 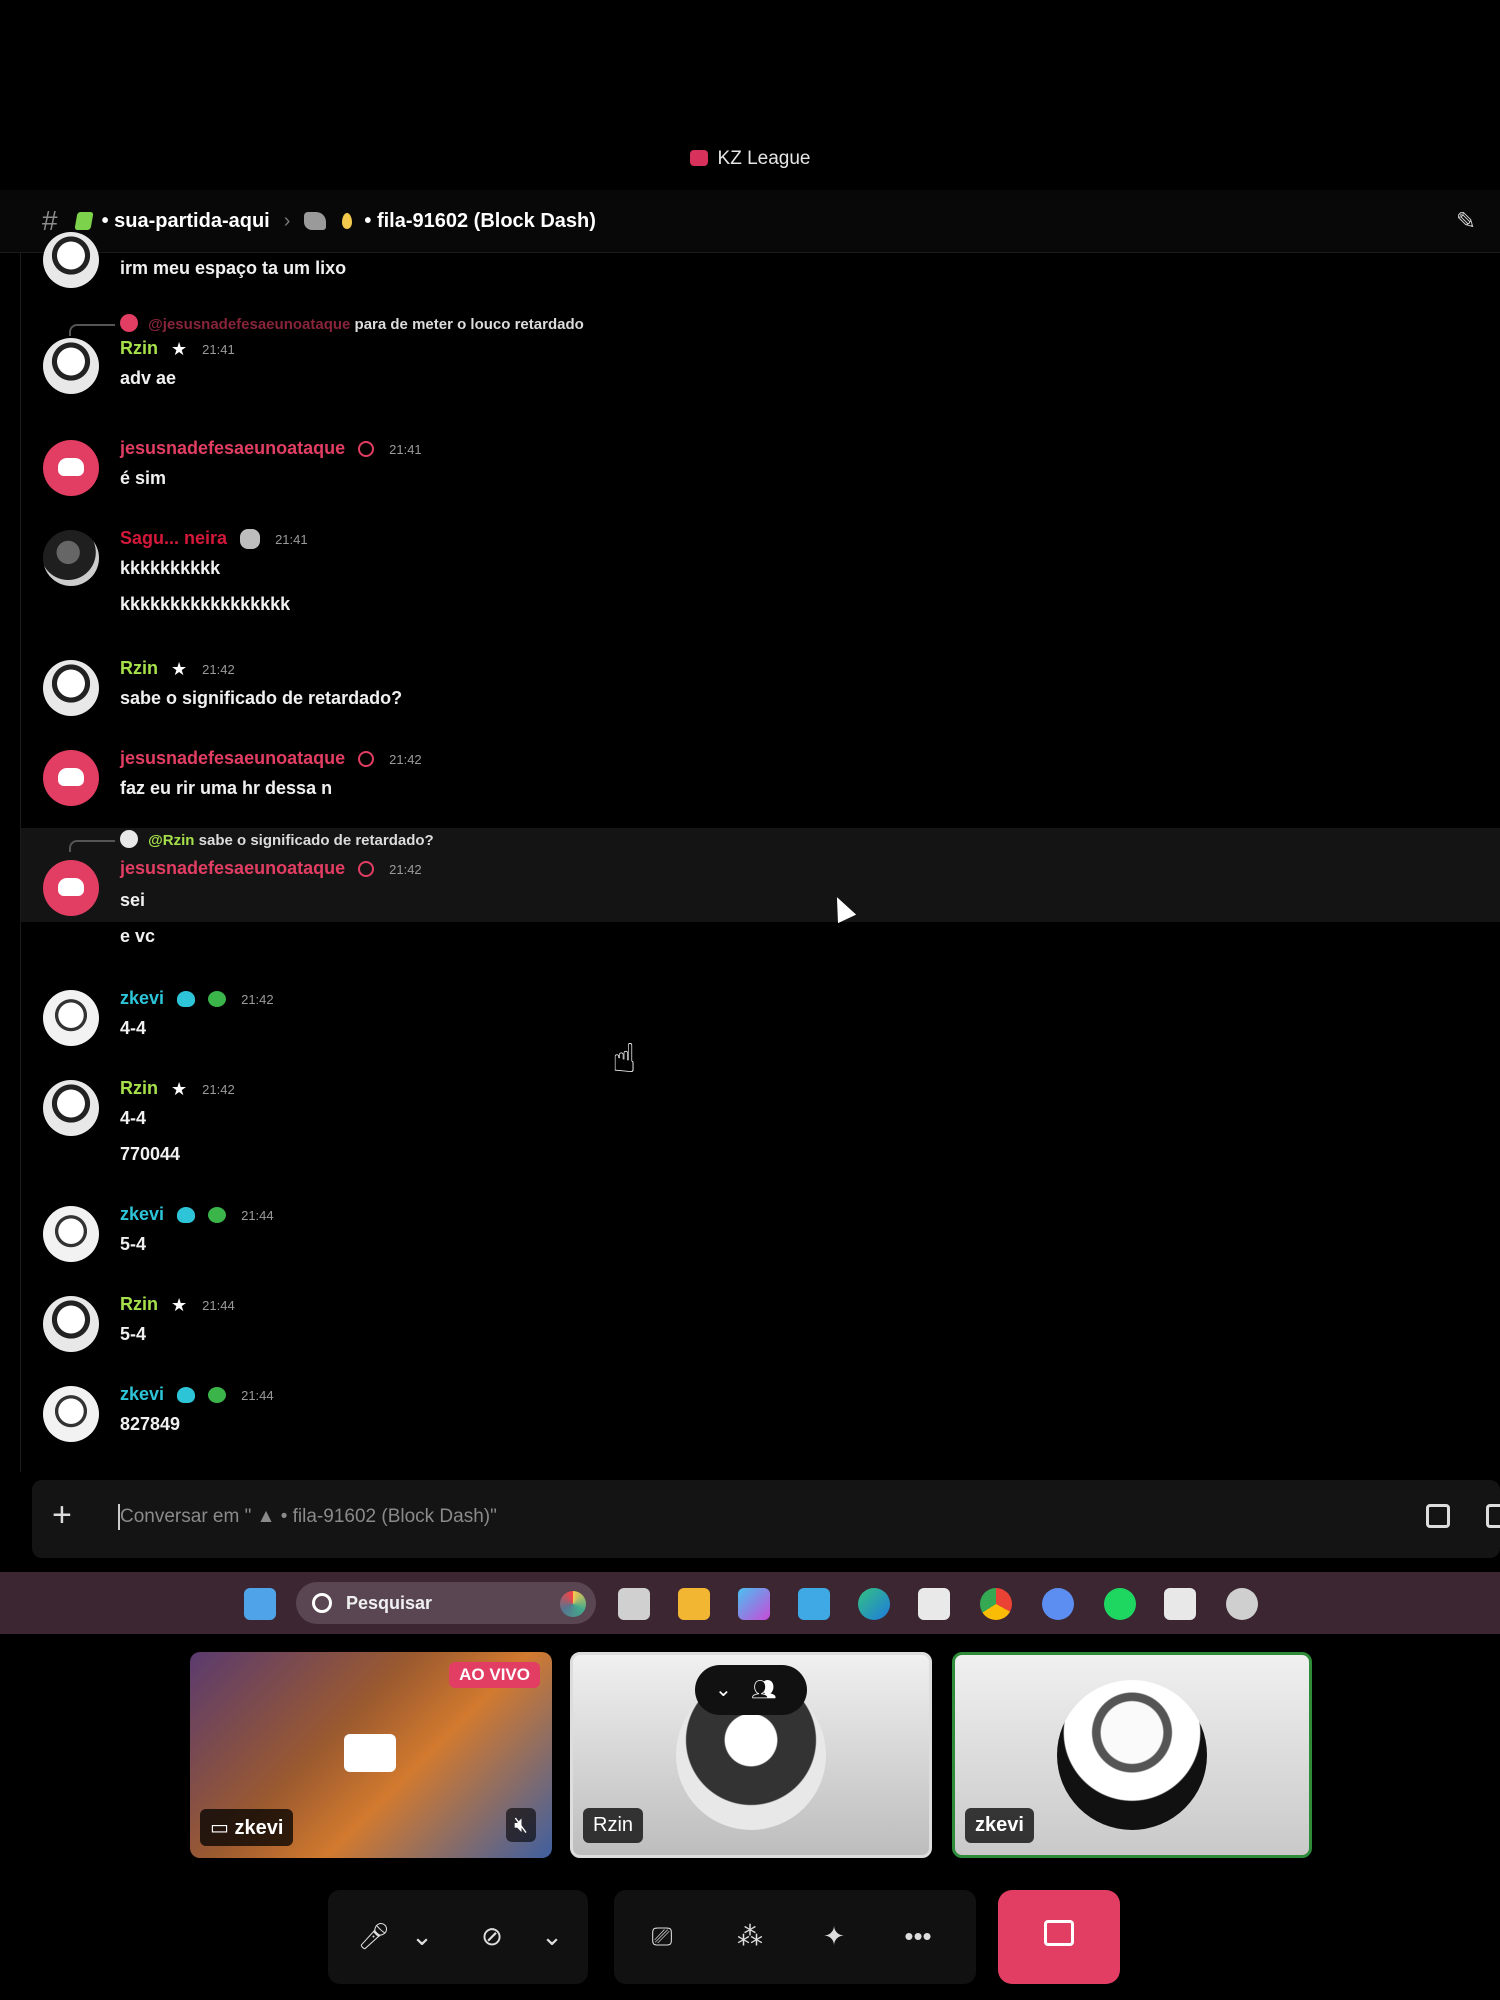 I want to click on reply-text: sabe o significado de retardado?, so click(x=316, y=840).